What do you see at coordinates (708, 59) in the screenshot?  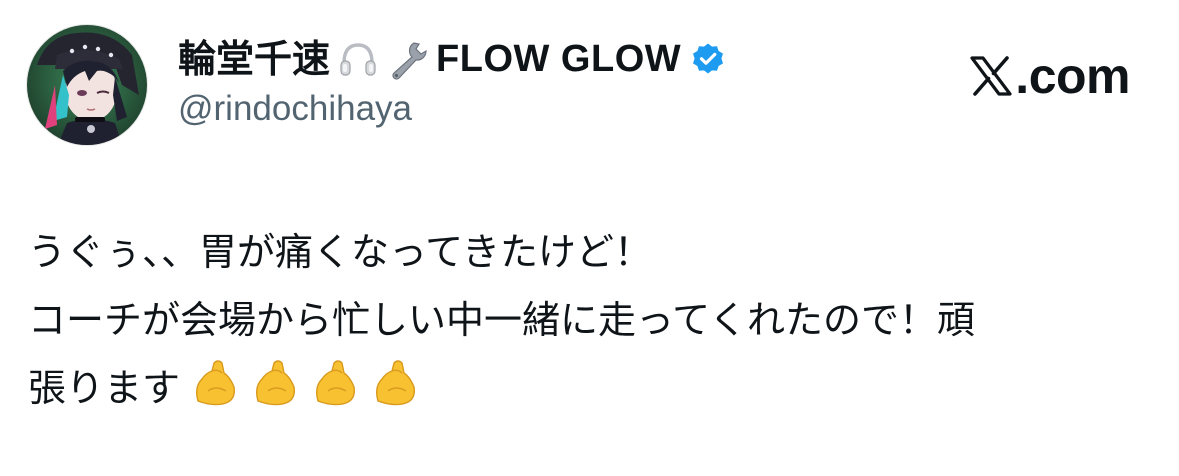 I see `verified-badge-icon` at bounding box center [708, 59].